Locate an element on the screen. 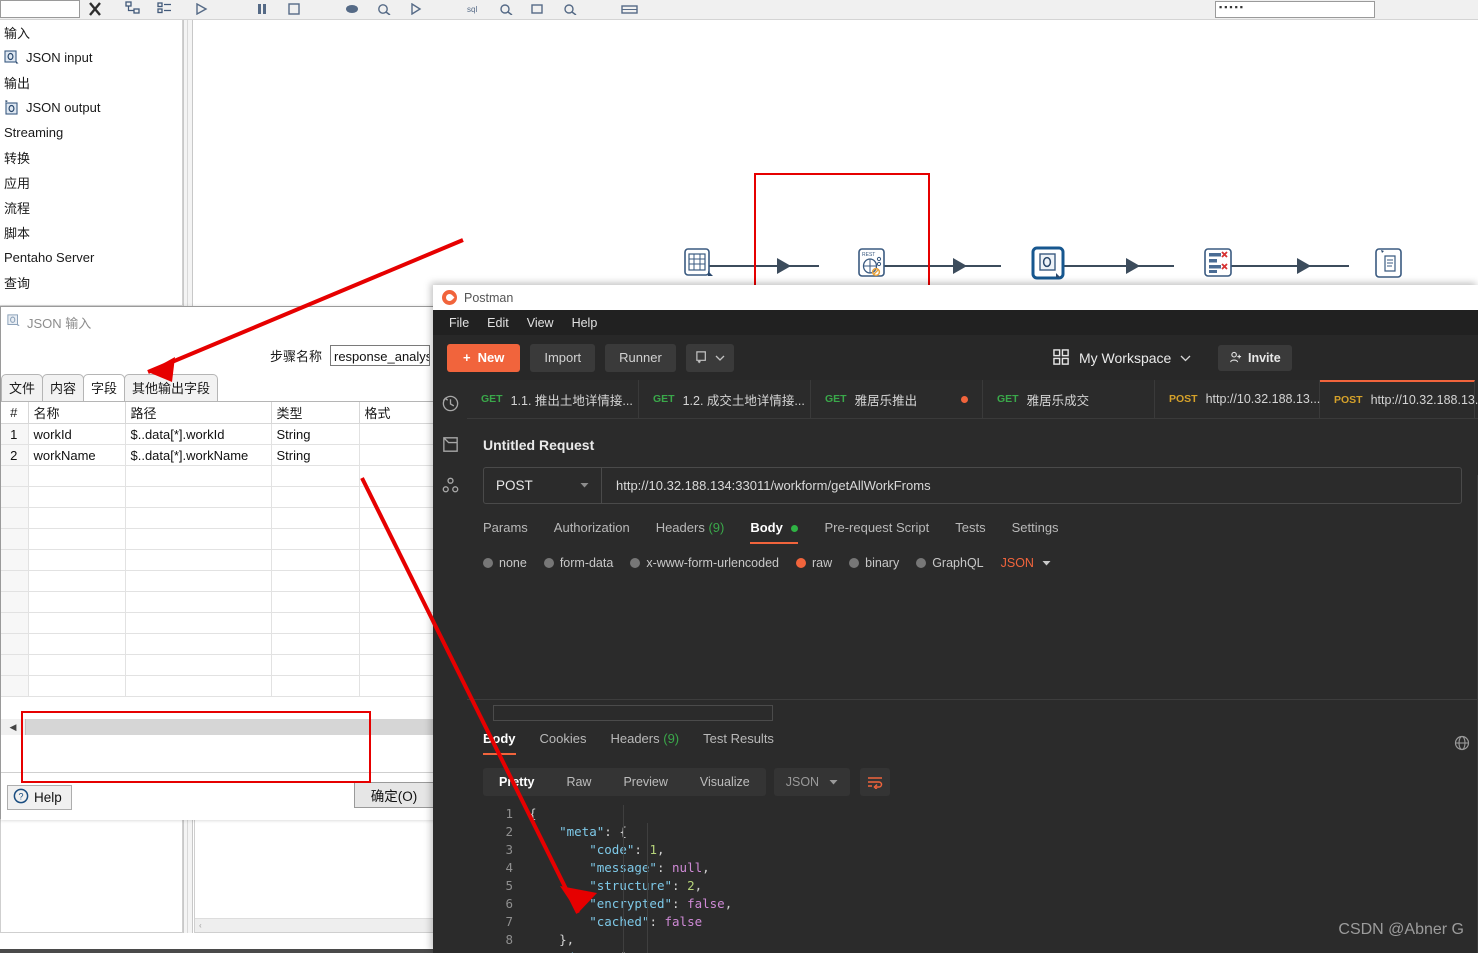 The width and height of the screenshot is (1478, 953). tree-category-script: 脚本 is located at coordinates (91, 232).